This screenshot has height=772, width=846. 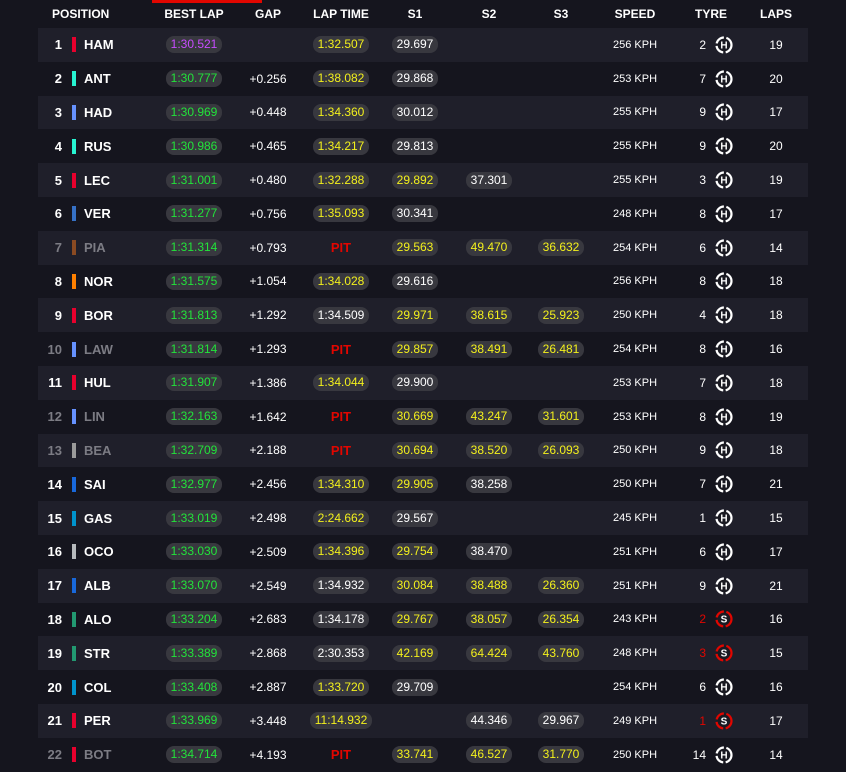 What do you see at coordinates (776, 180) in the screenshot?
I see `laps-count: 19` at bounding box center [776, 180].